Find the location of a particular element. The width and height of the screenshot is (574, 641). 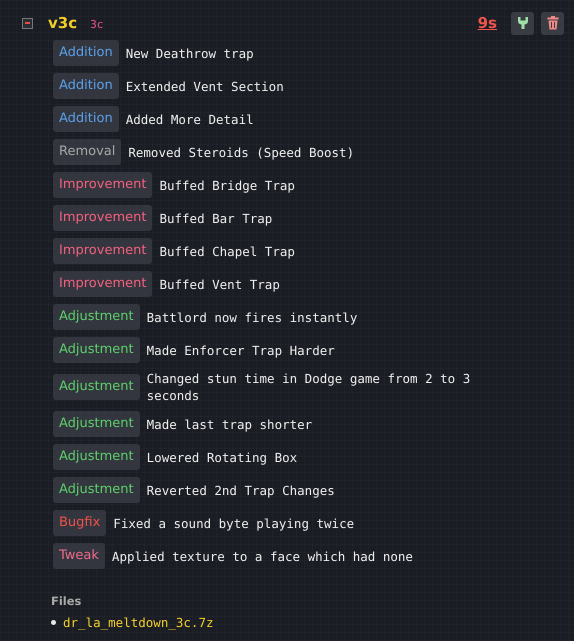

version-title: v3c is located at coordinates (63, 23).